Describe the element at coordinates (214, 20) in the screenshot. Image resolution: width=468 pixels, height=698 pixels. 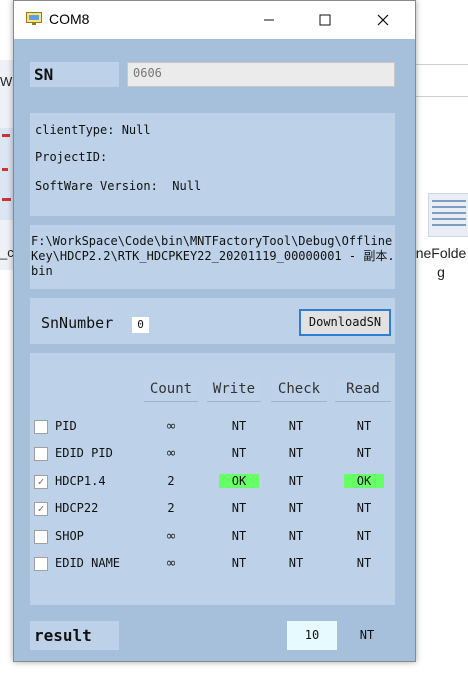
I see `title-bar: COM8` at that location.